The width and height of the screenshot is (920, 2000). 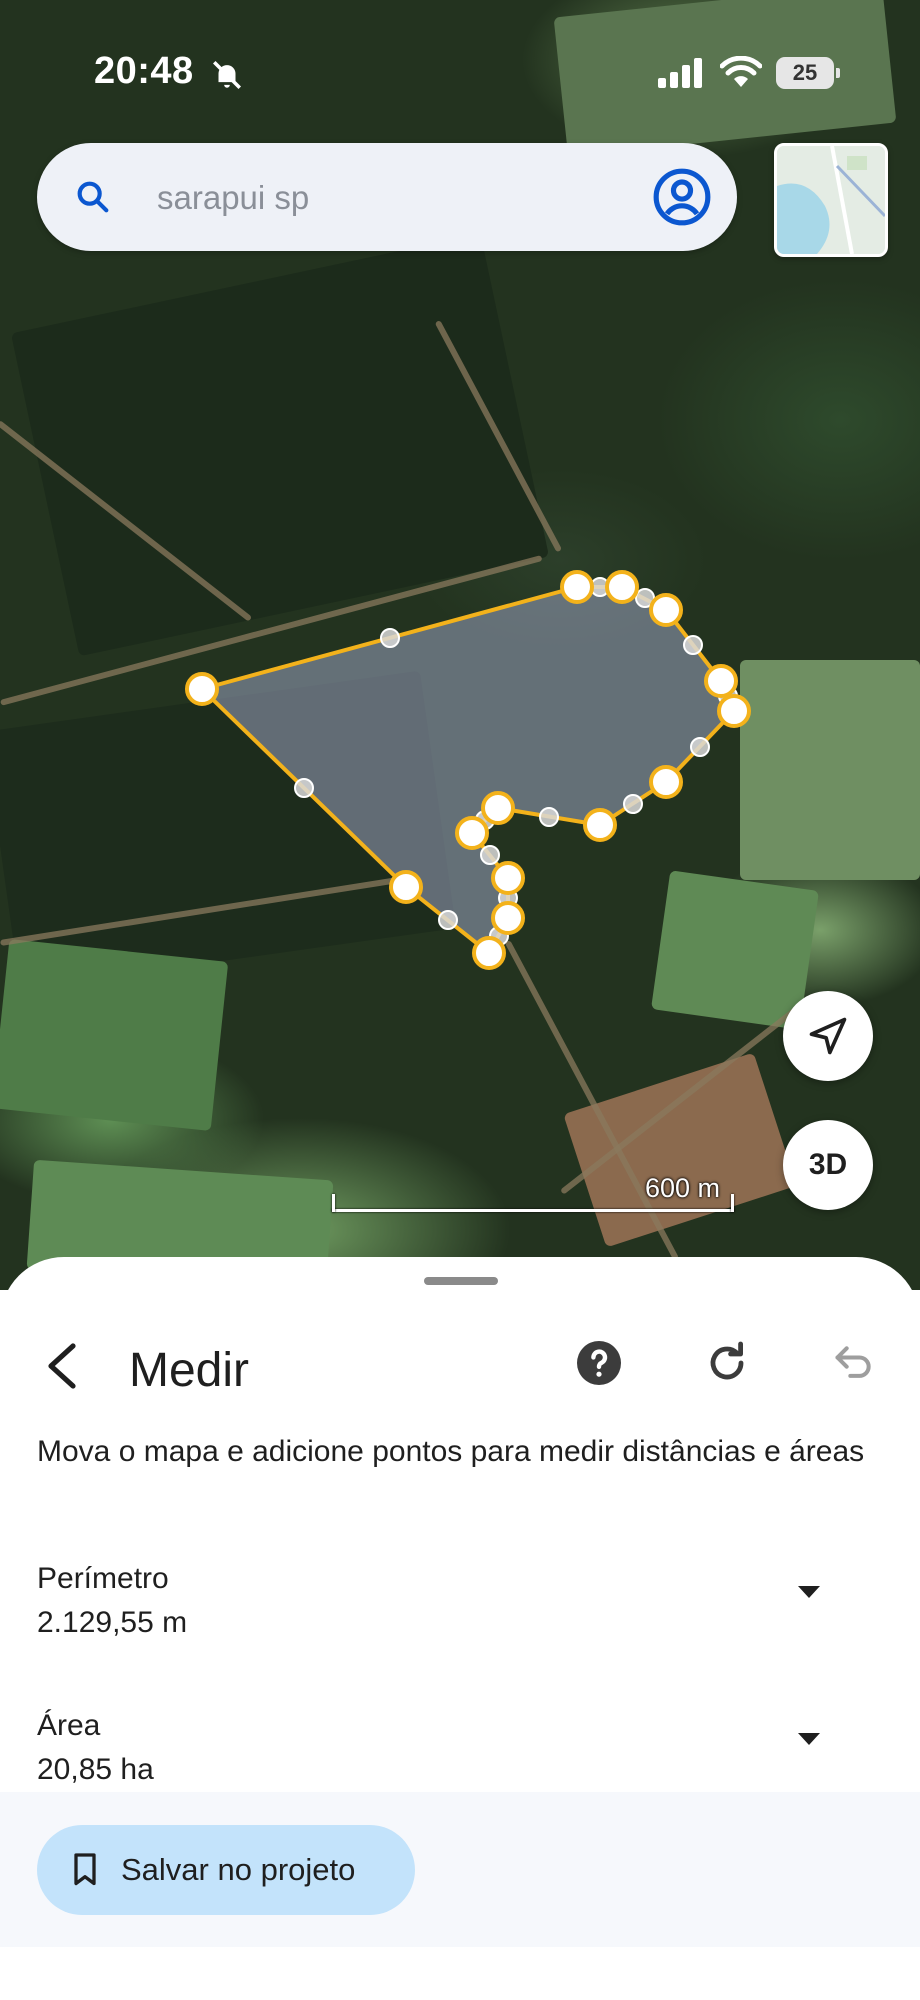 I want to click on save-button-label: Salvar no projeto, so click(x=238, y=1869).